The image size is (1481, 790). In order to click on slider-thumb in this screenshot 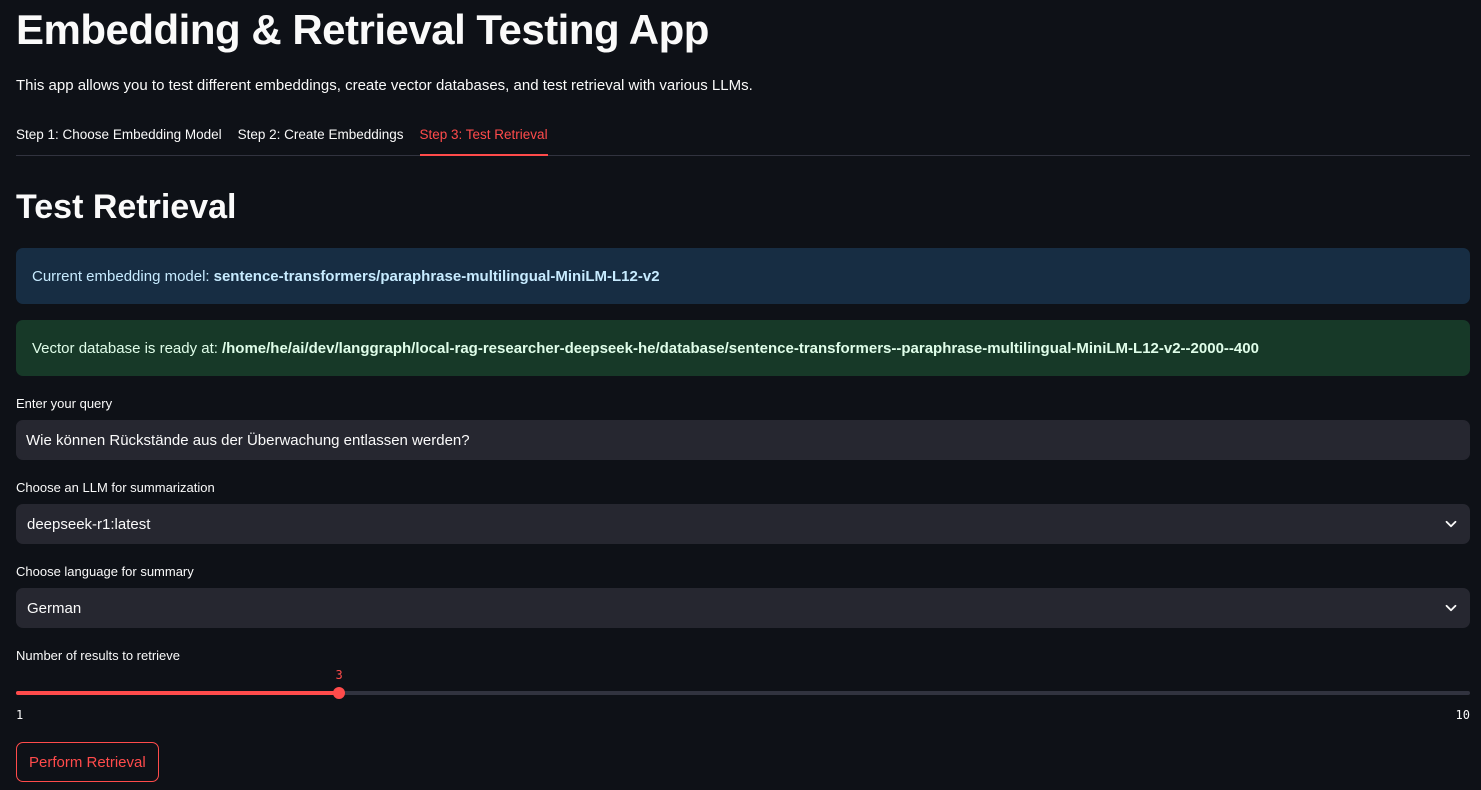, I will do `click(339, 693)`.